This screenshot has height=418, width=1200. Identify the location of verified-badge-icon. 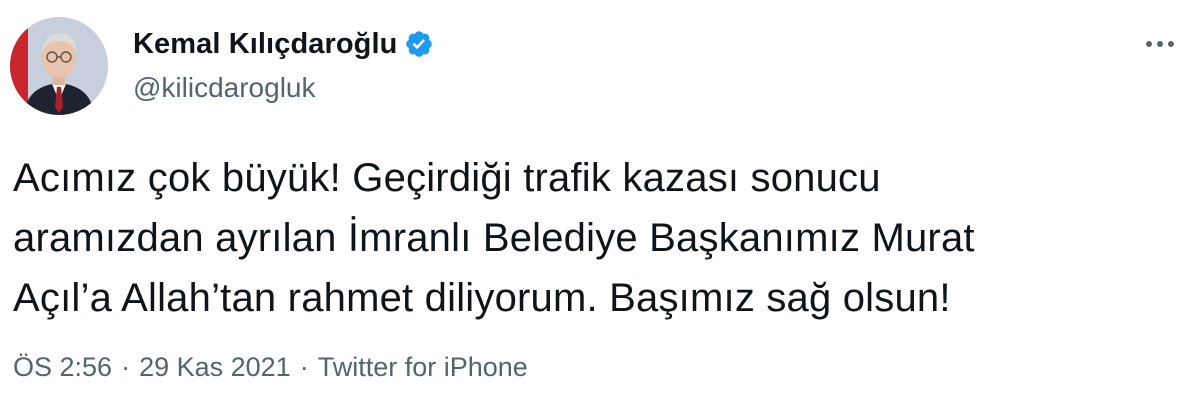
(419, 44).